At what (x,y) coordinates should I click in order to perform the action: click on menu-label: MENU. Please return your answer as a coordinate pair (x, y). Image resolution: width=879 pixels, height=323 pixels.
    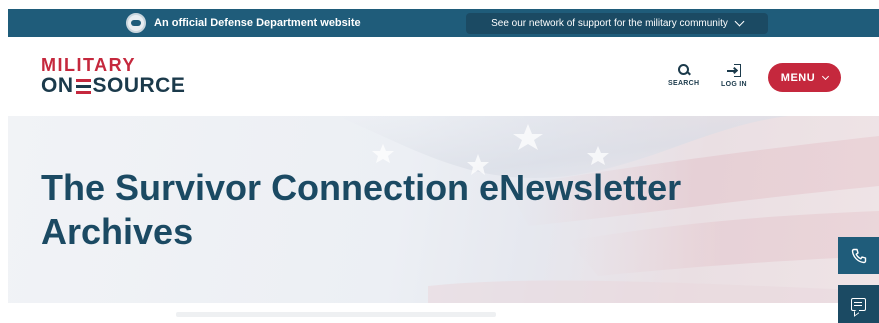
    Looking at the image, I should click on (798, 77).